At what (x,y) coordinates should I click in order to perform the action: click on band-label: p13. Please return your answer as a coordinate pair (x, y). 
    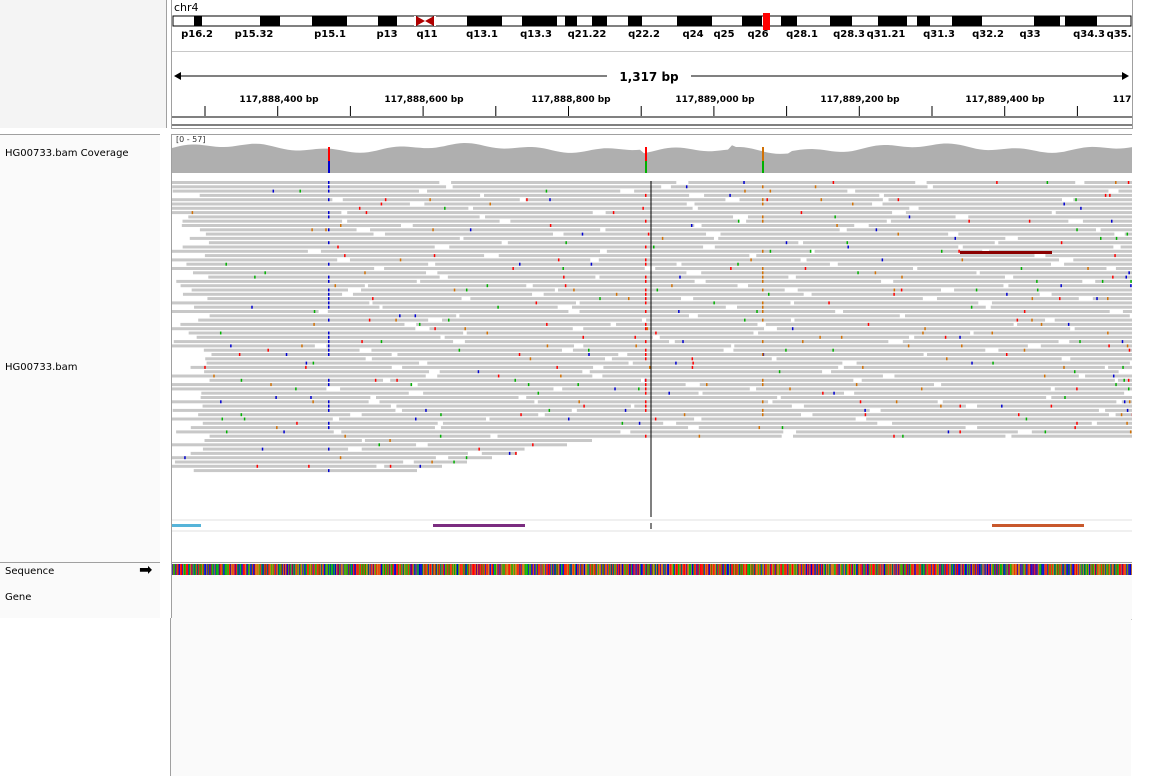
    Looking at the image, I should click on (386, 34).